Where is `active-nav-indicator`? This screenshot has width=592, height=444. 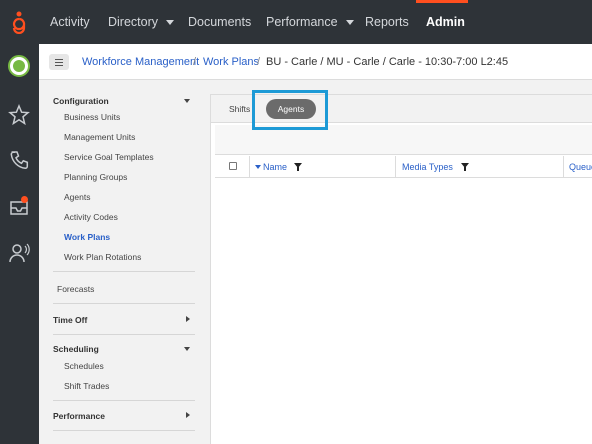
active-nav-indicator is located at coordinates (442, 1).